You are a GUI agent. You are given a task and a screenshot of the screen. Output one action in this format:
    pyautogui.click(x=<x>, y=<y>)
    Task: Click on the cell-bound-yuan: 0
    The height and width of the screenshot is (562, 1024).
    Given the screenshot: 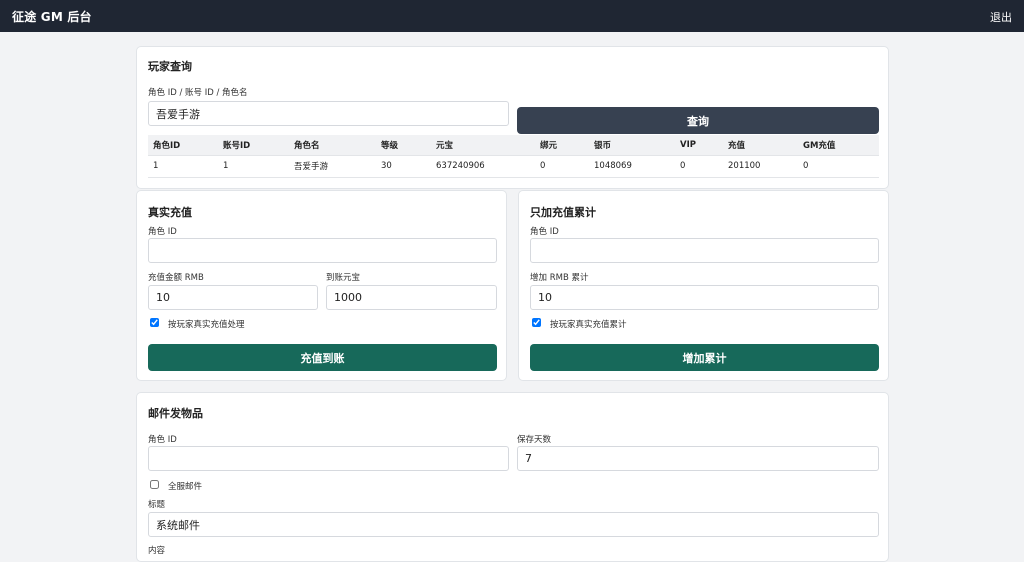 What is the action you would take?
    pyautogui.click(x=562, y=166)
    